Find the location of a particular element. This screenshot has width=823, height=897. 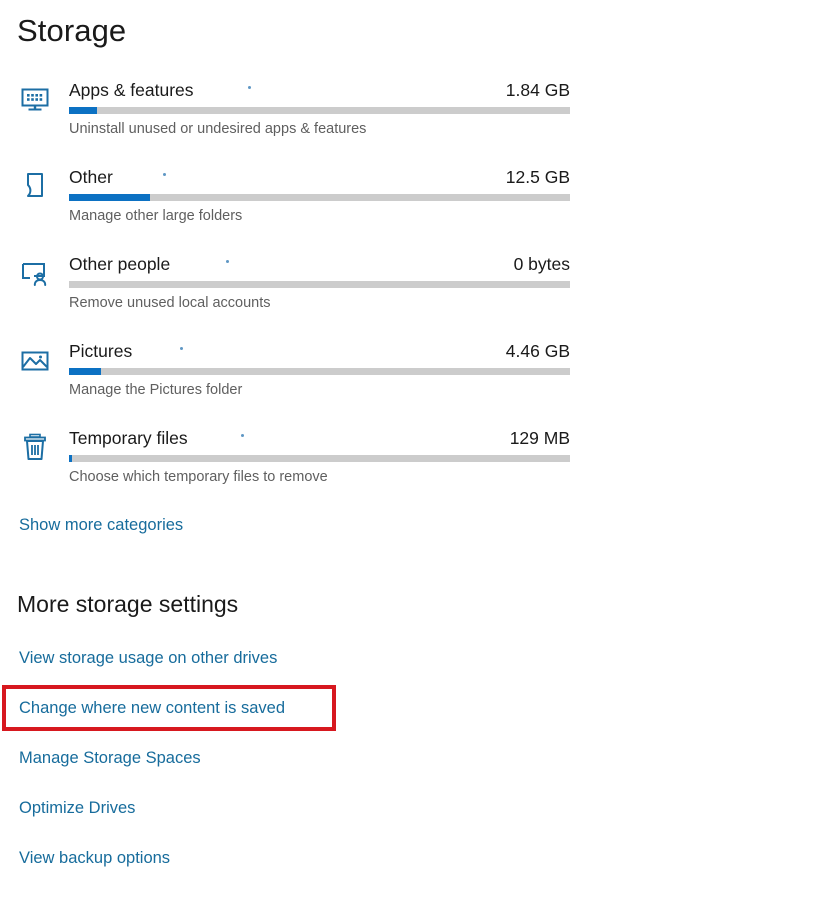

category-size: 4.46 GB is located at coordinates (537, 351).